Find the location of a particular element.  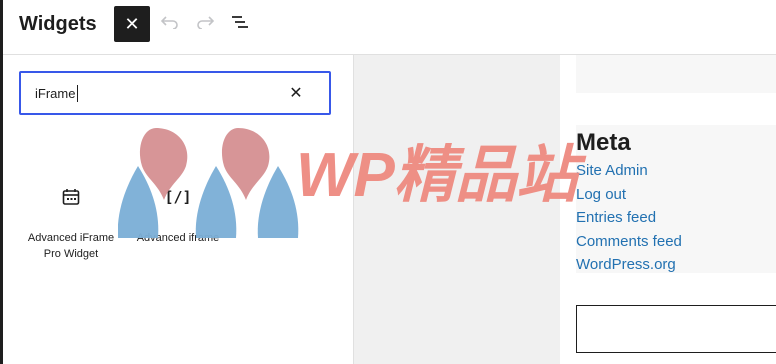

list-view-icon is located at coordinates (240, 22).